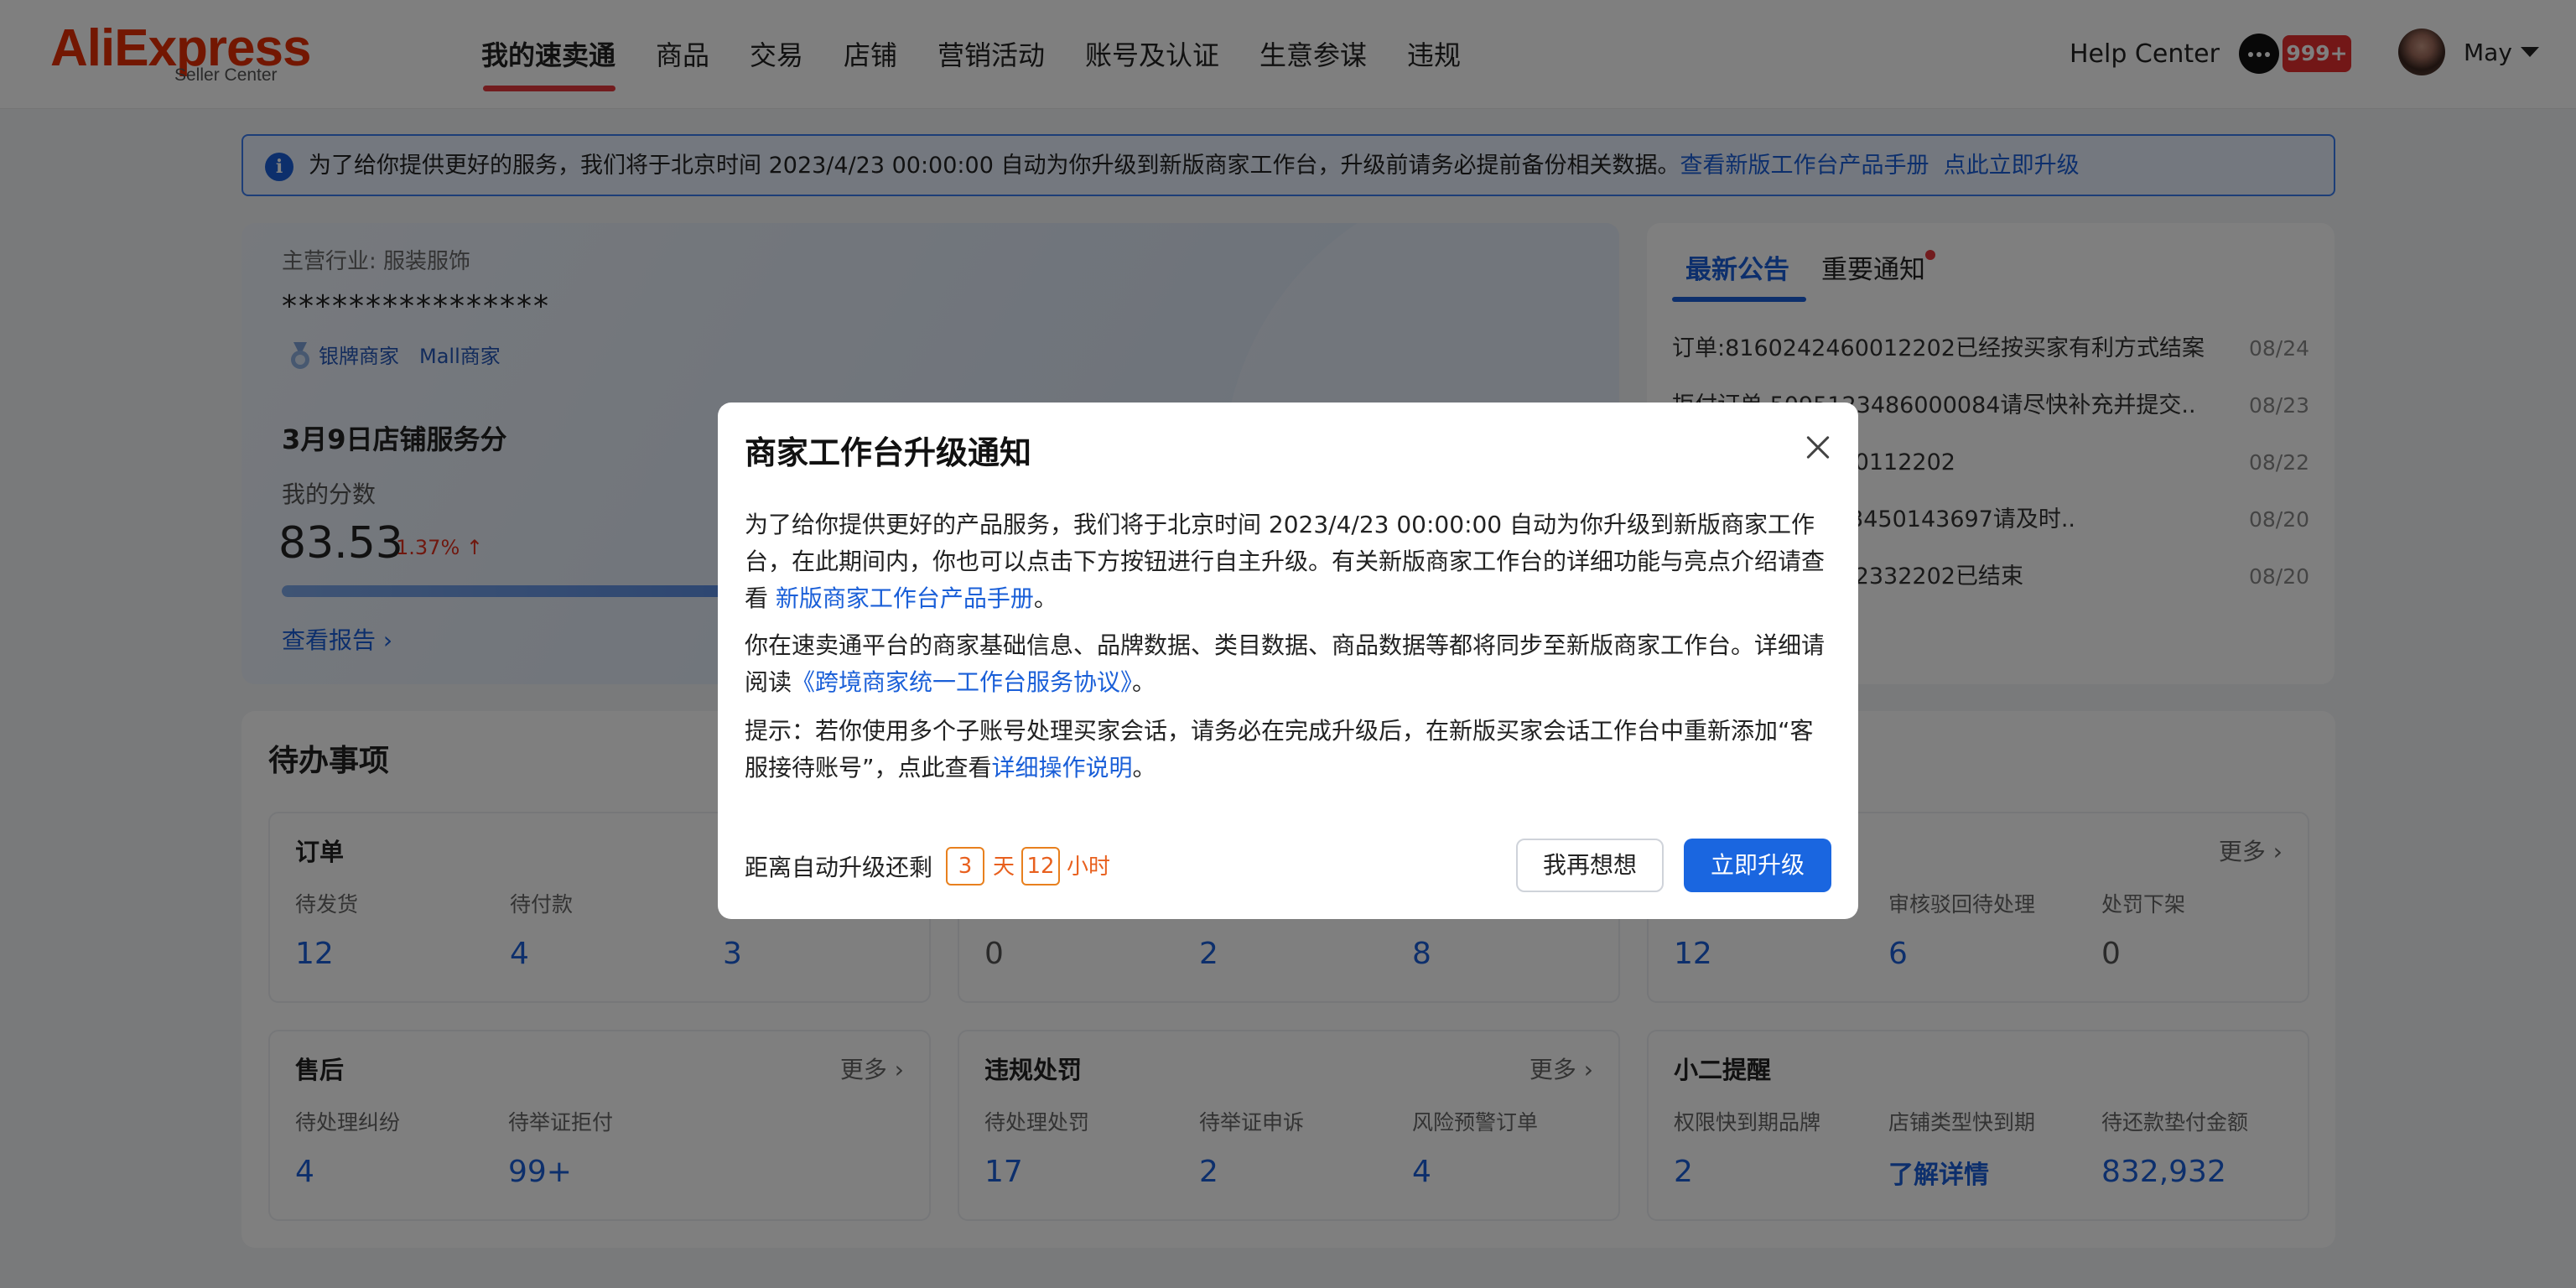 The width and height of the screenshot is (2576, 1288). What do you see at coordinates (1818, 448) in the screenshot?
I see `close-icon` at bounding box center [1818, 448].